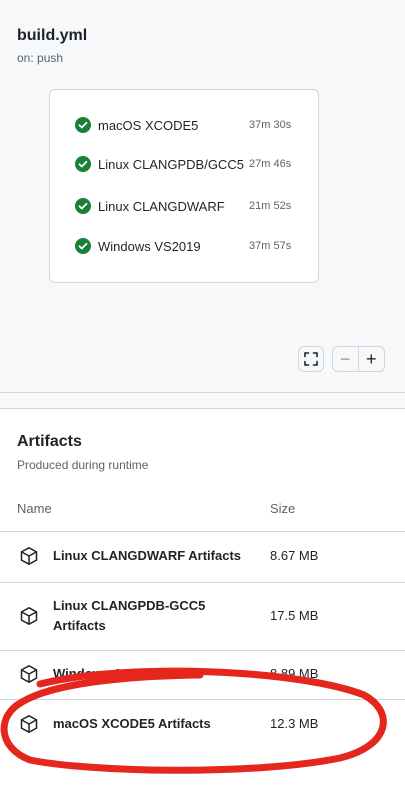  Describe the element at coordinates (49, 441) in the screenshot. I see `artifacts-title: Artifacts` at that location.